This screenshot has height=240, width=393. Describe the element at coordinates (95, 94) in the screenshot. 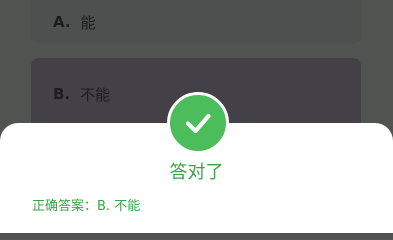

I see `option-b-text: 不能` at that location.